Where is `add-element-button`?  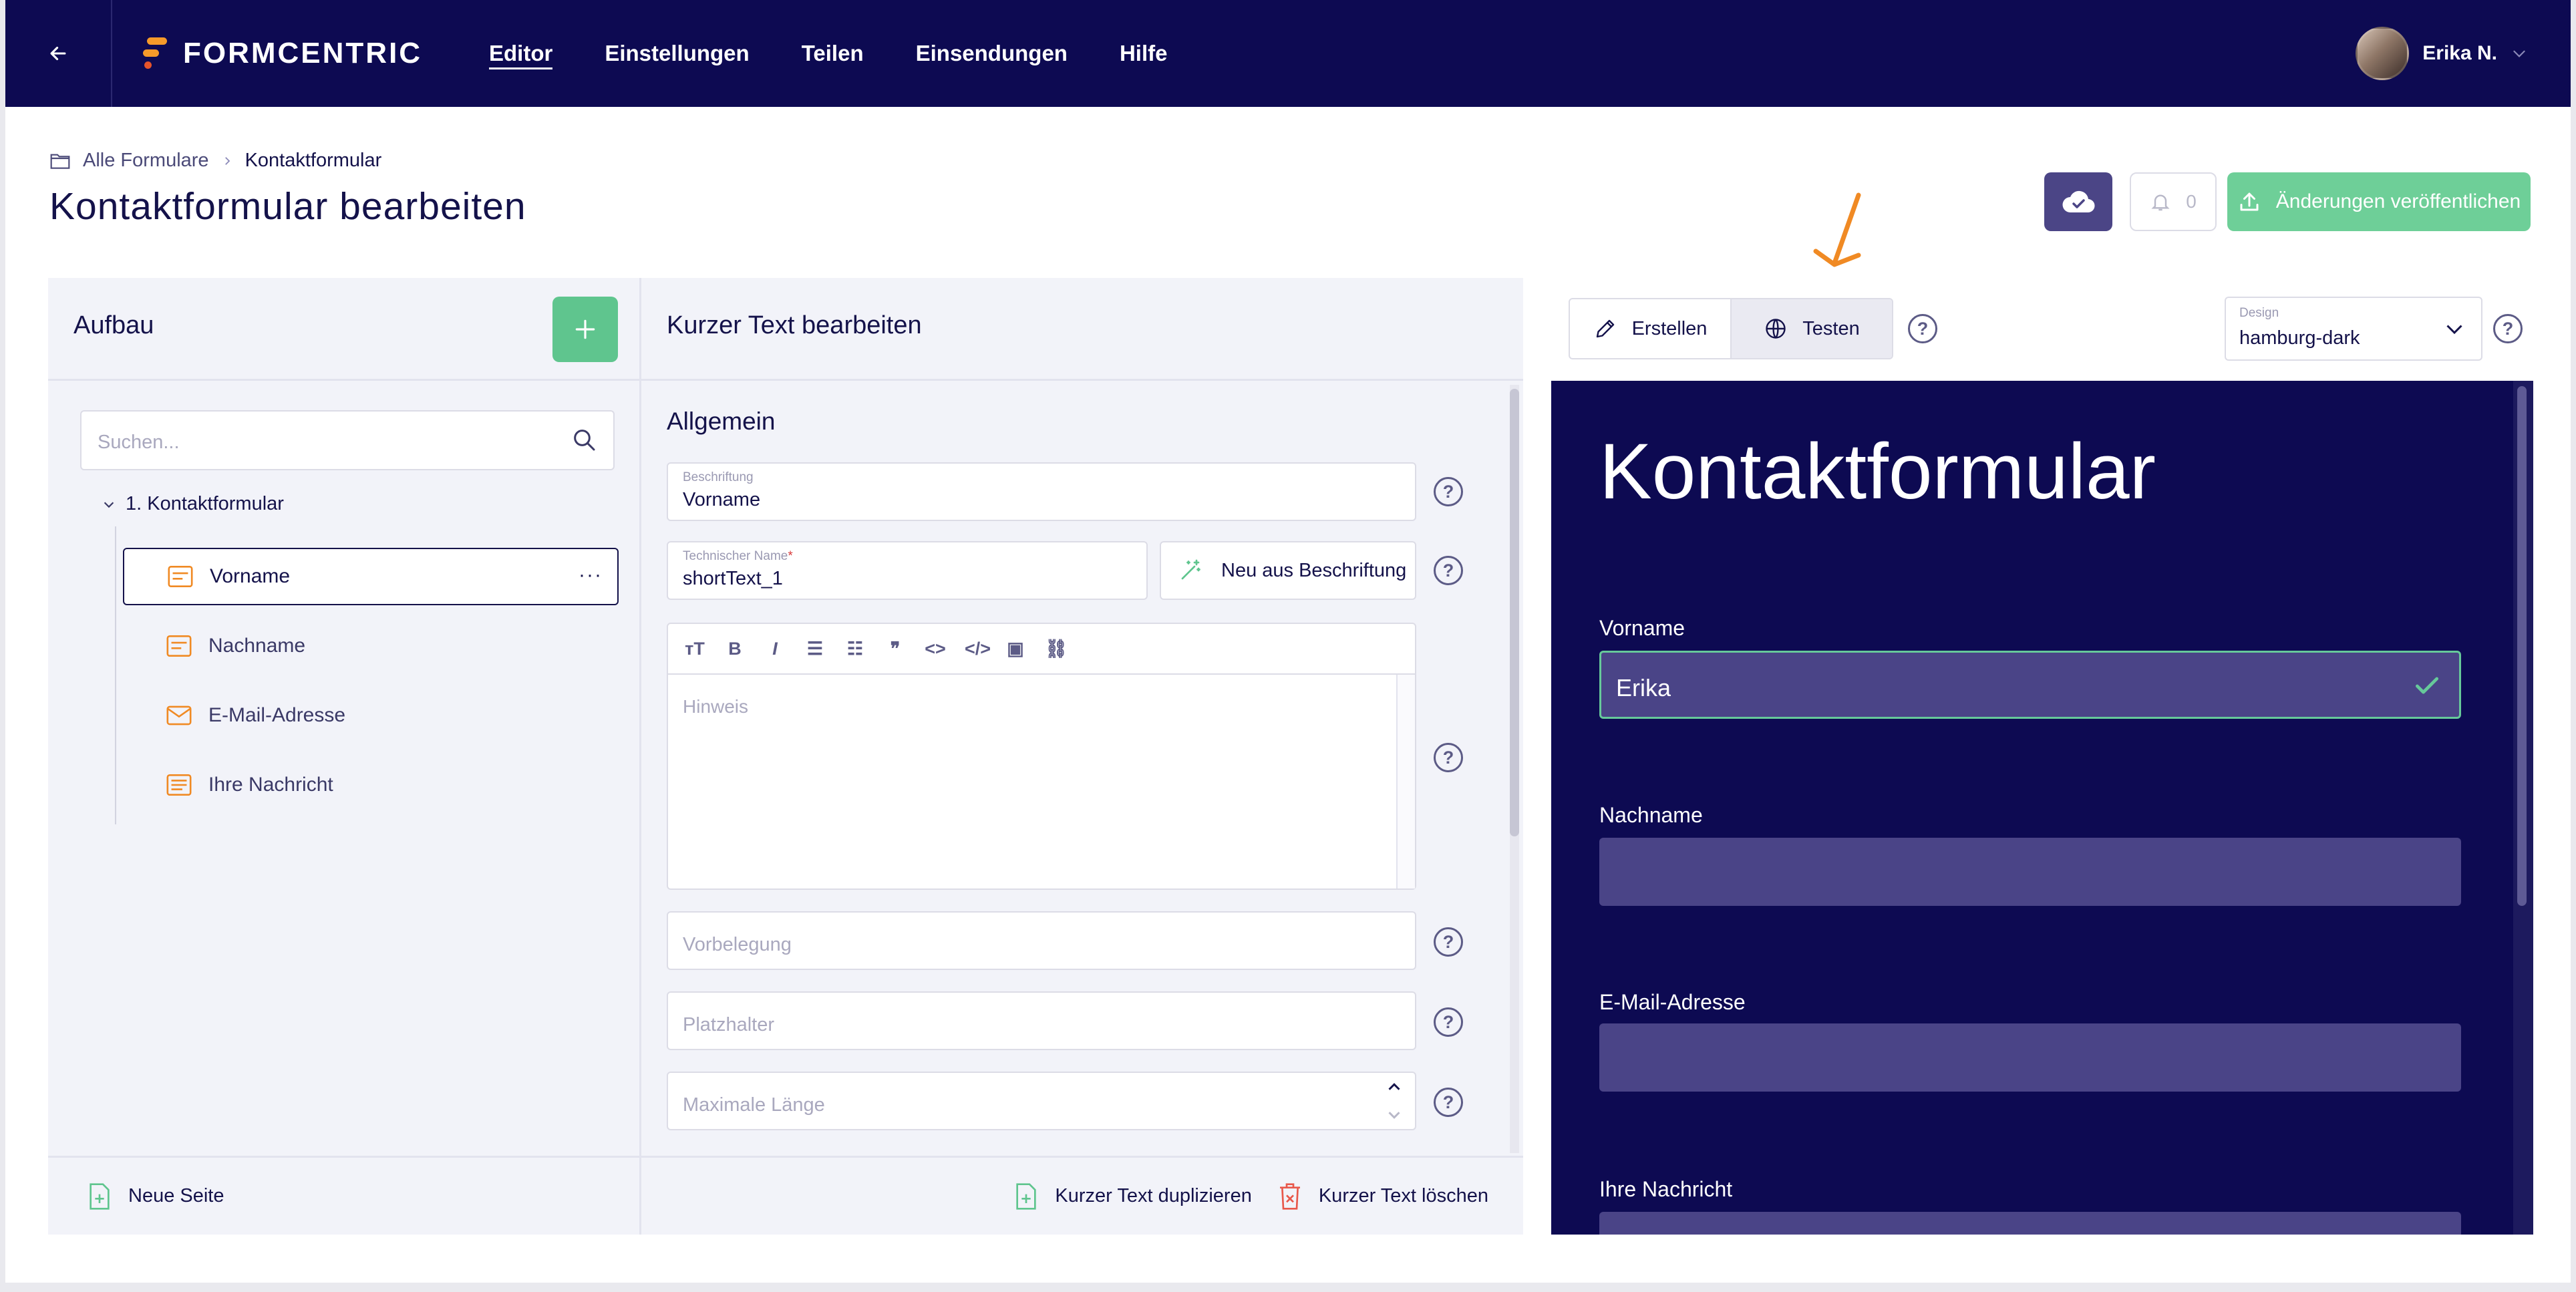 add-element-button is located at coordinates (585, 329).